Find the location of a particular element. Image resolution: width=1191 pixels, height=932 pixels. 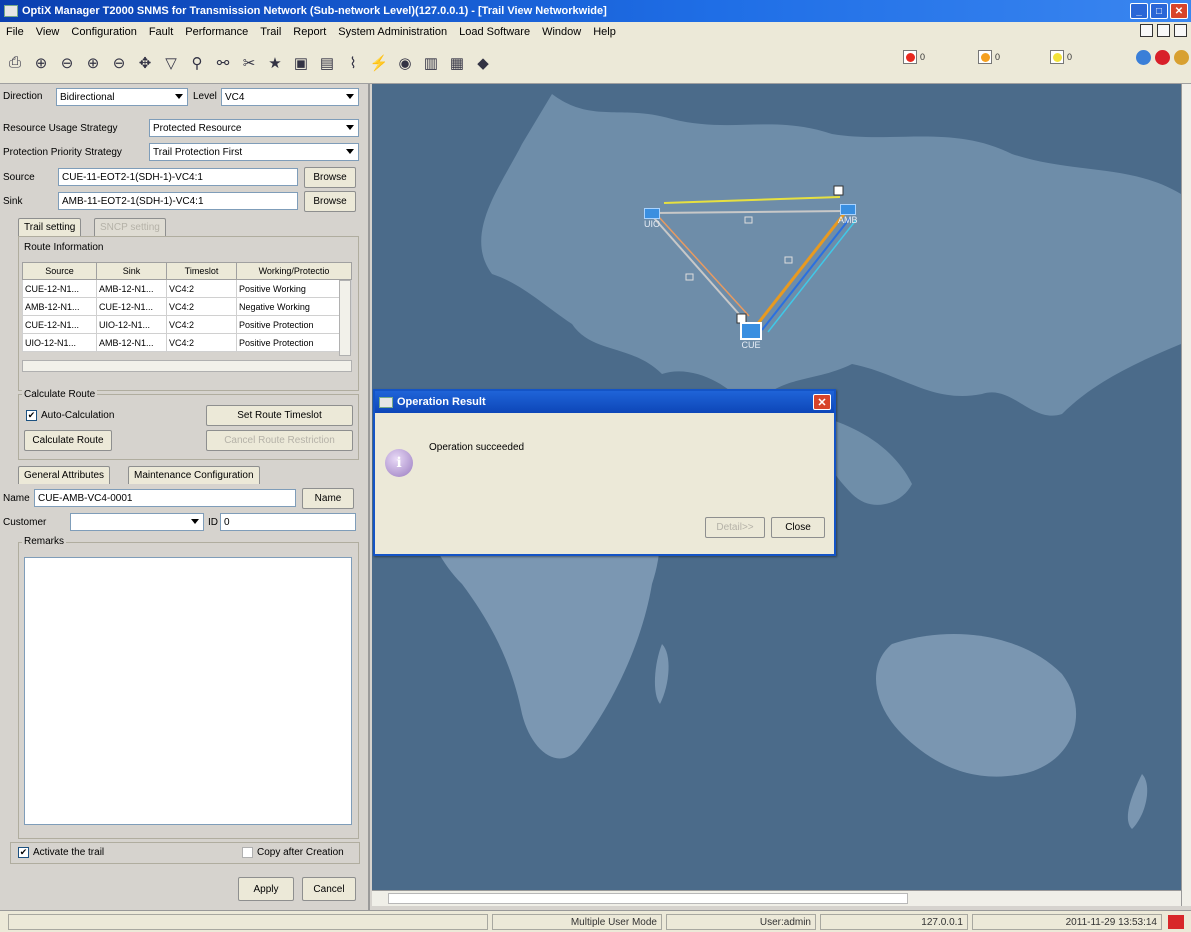

menu-fault: Fault is located at coordinates (161, 32).